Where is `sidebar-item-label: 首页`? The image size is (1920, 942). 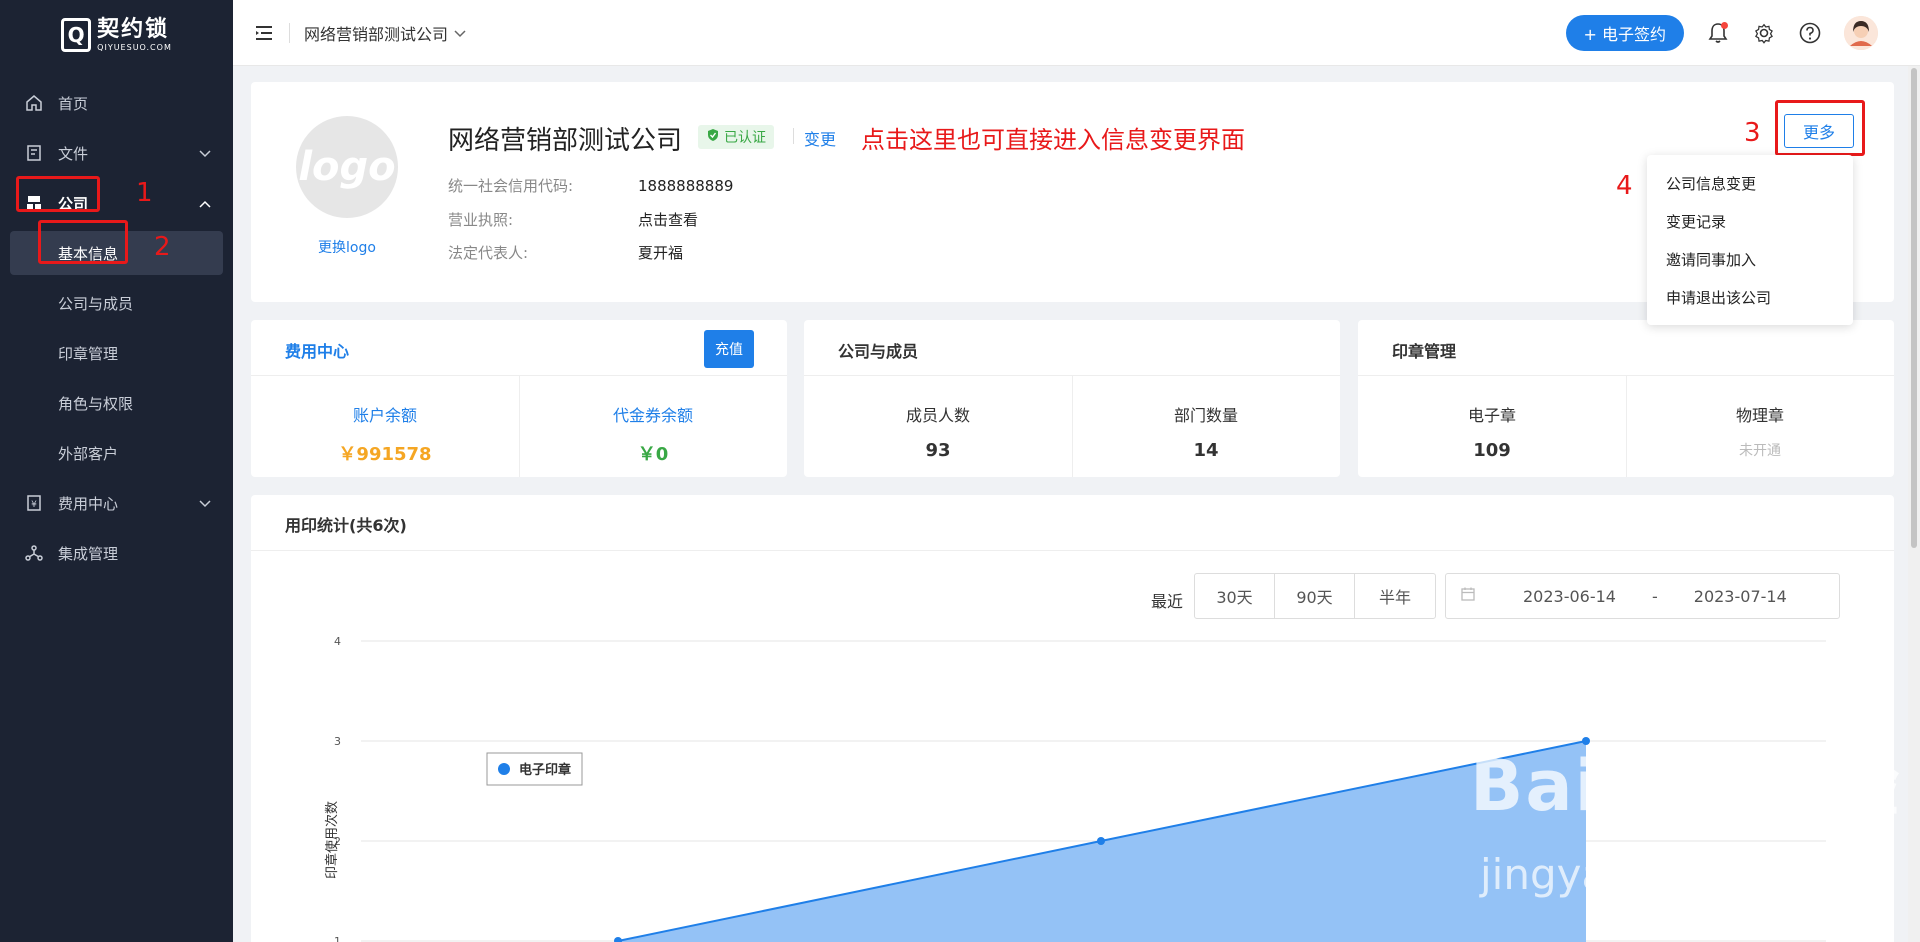
sidebar-item-label: 首页 is located at coordinates (73, 103).